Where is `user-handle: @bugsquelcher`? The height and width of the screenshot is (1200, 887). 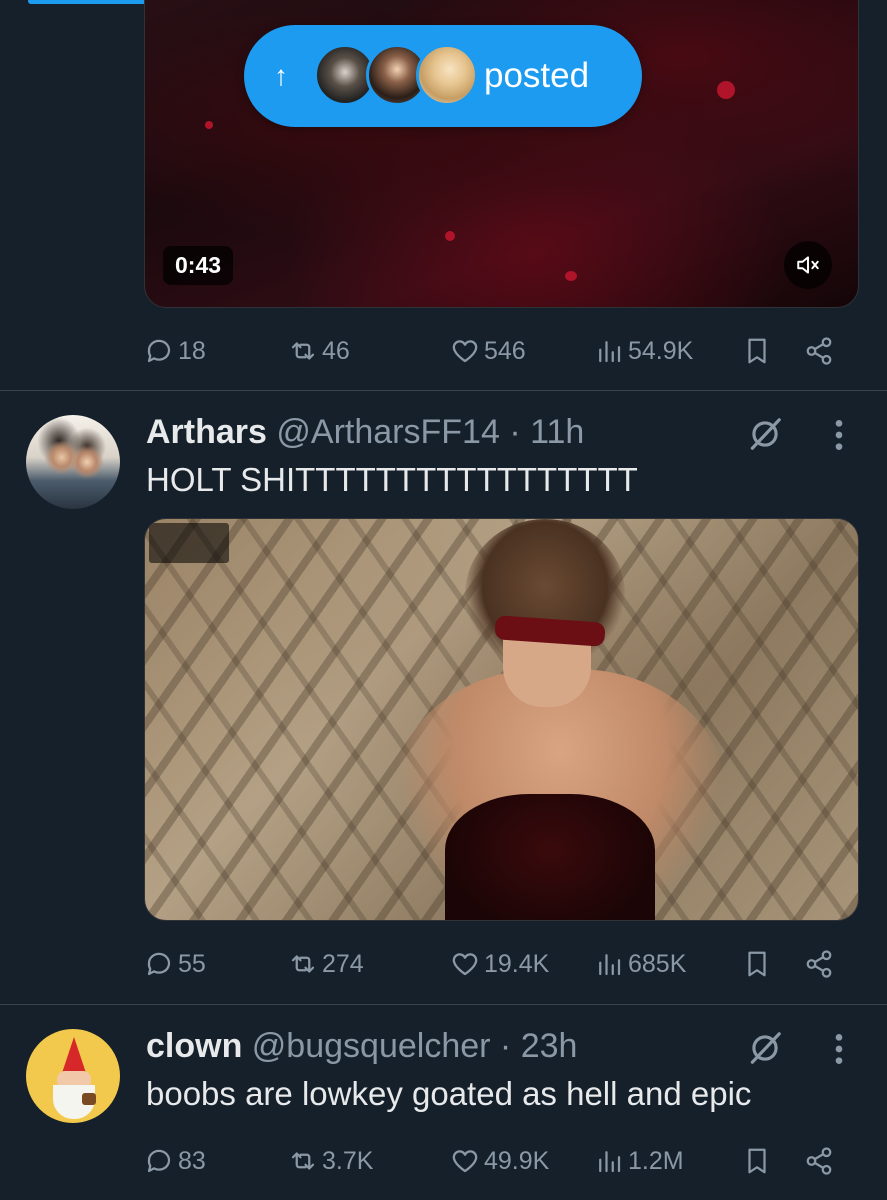 user-handle: @bugsquelcher is located at coordinates (371, 1046).